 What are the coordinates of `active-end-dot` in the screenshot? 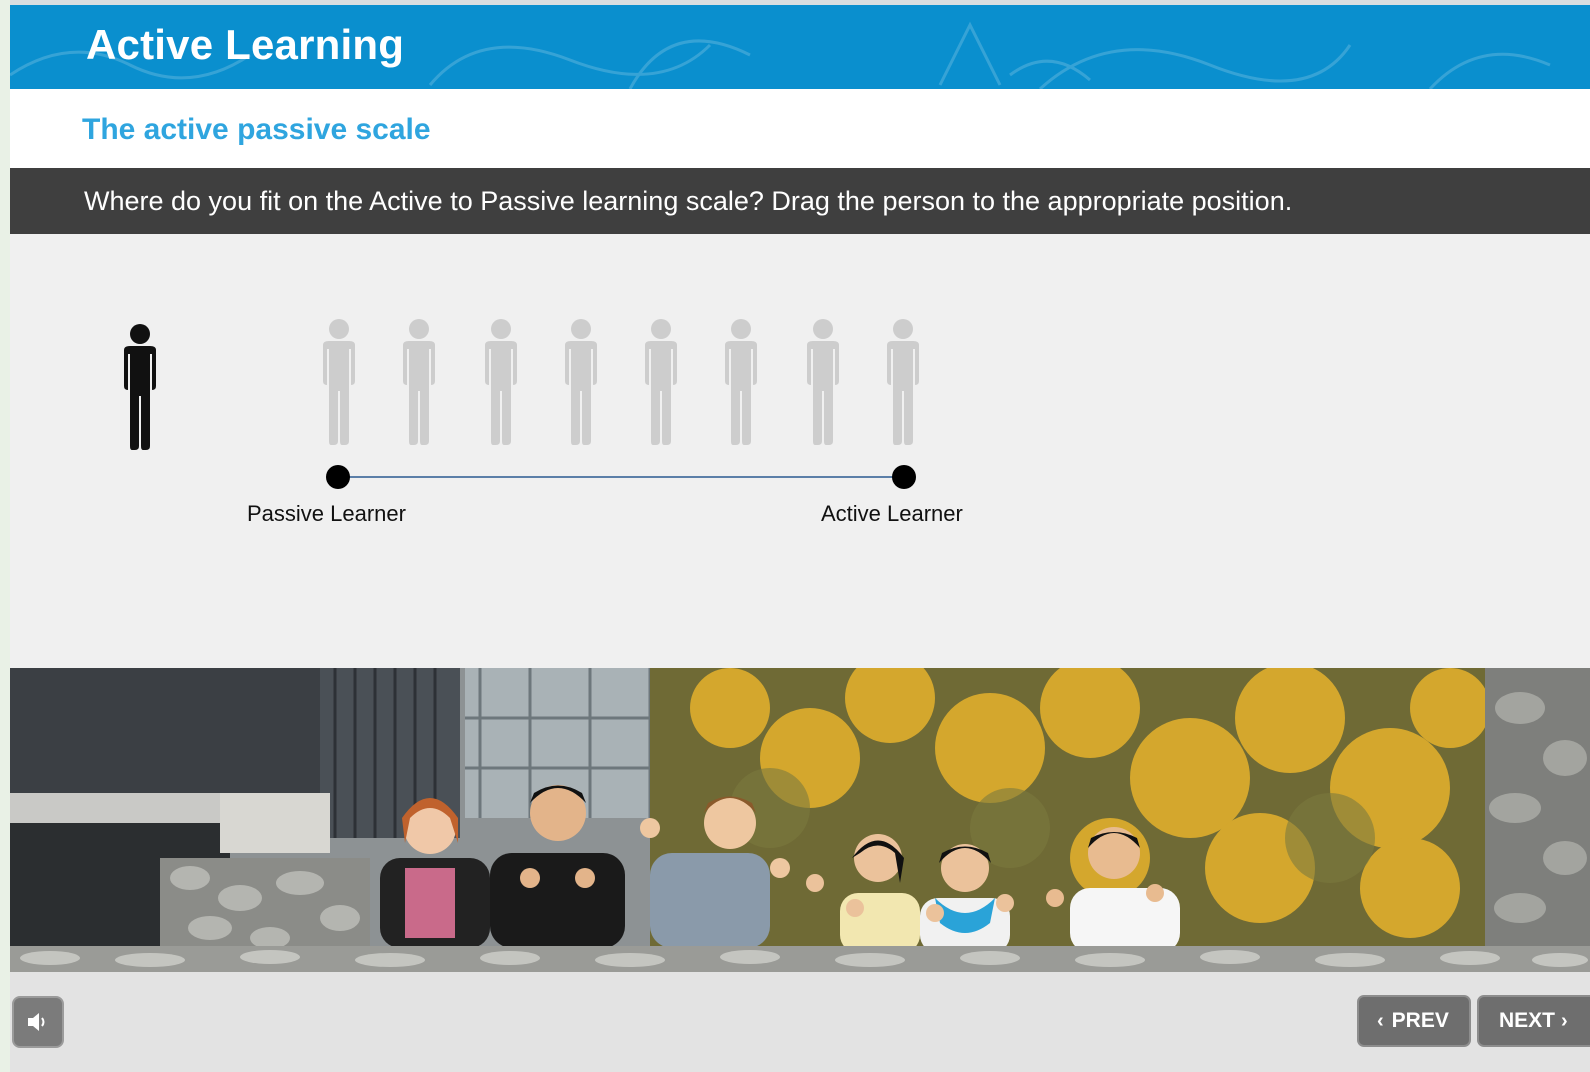 It's located at (904, 477).